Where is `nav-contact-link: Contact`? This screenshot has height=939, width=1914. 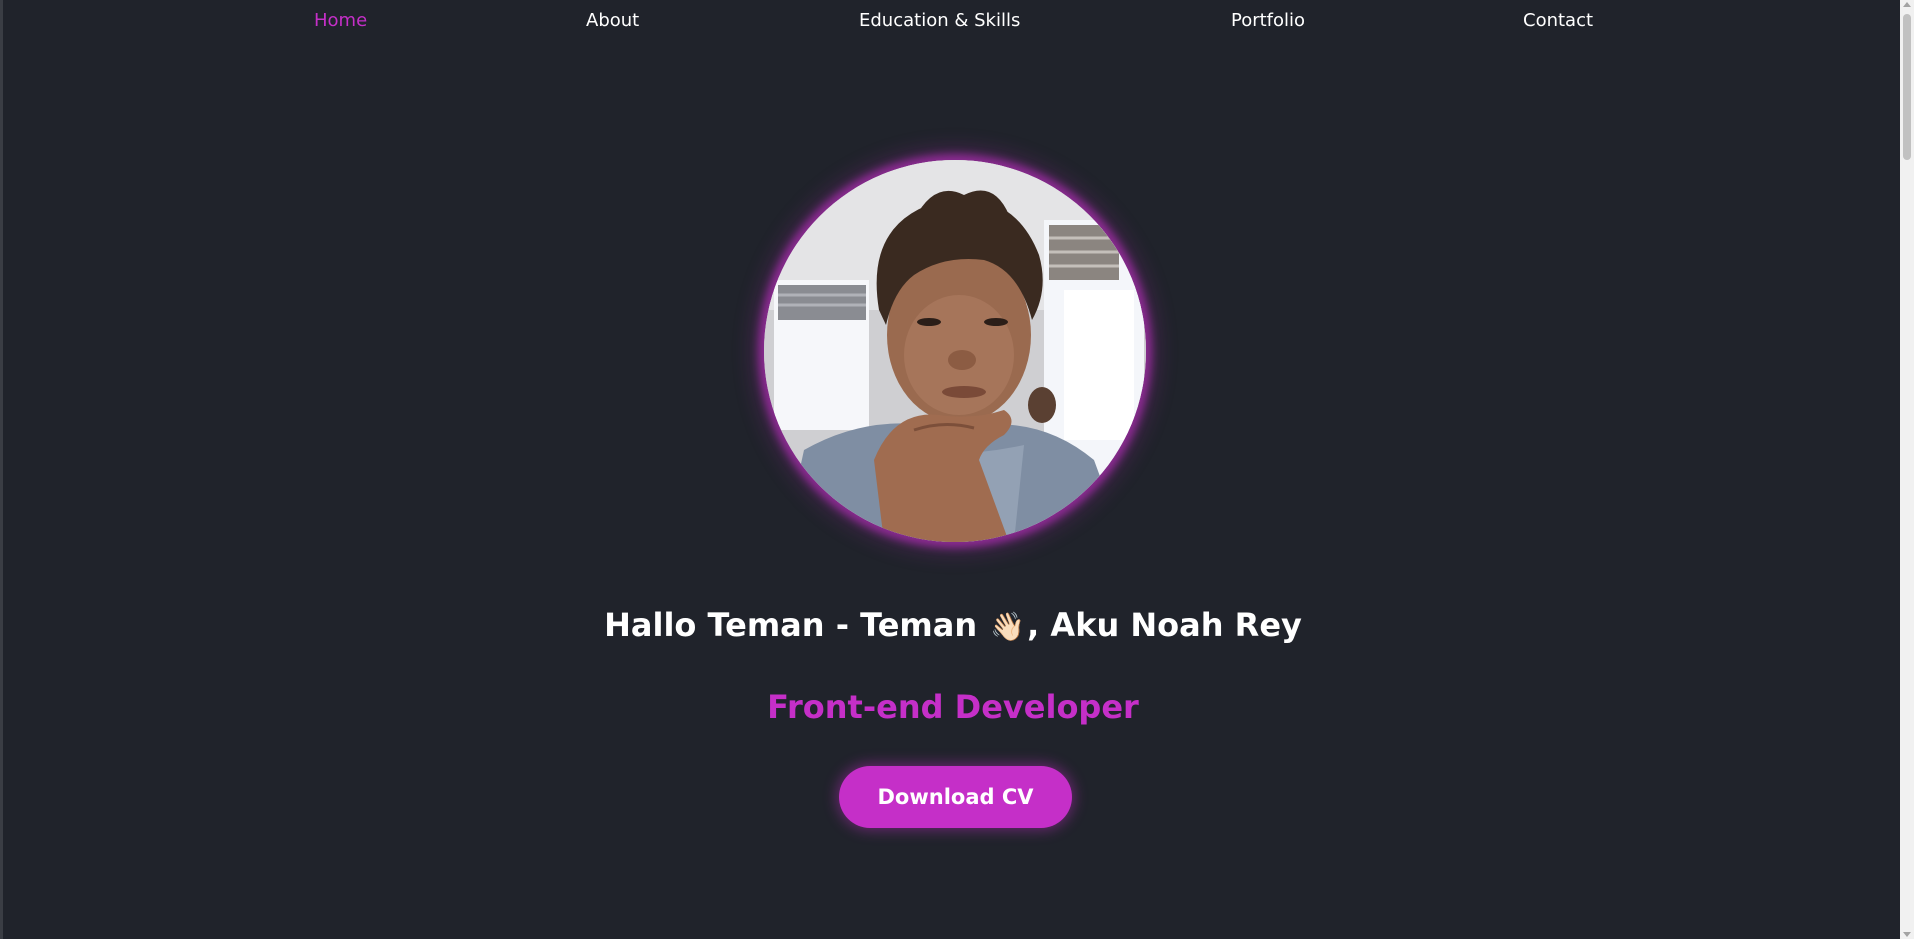 nav-contact-link: Contact is located at coordinates (1558, 20).